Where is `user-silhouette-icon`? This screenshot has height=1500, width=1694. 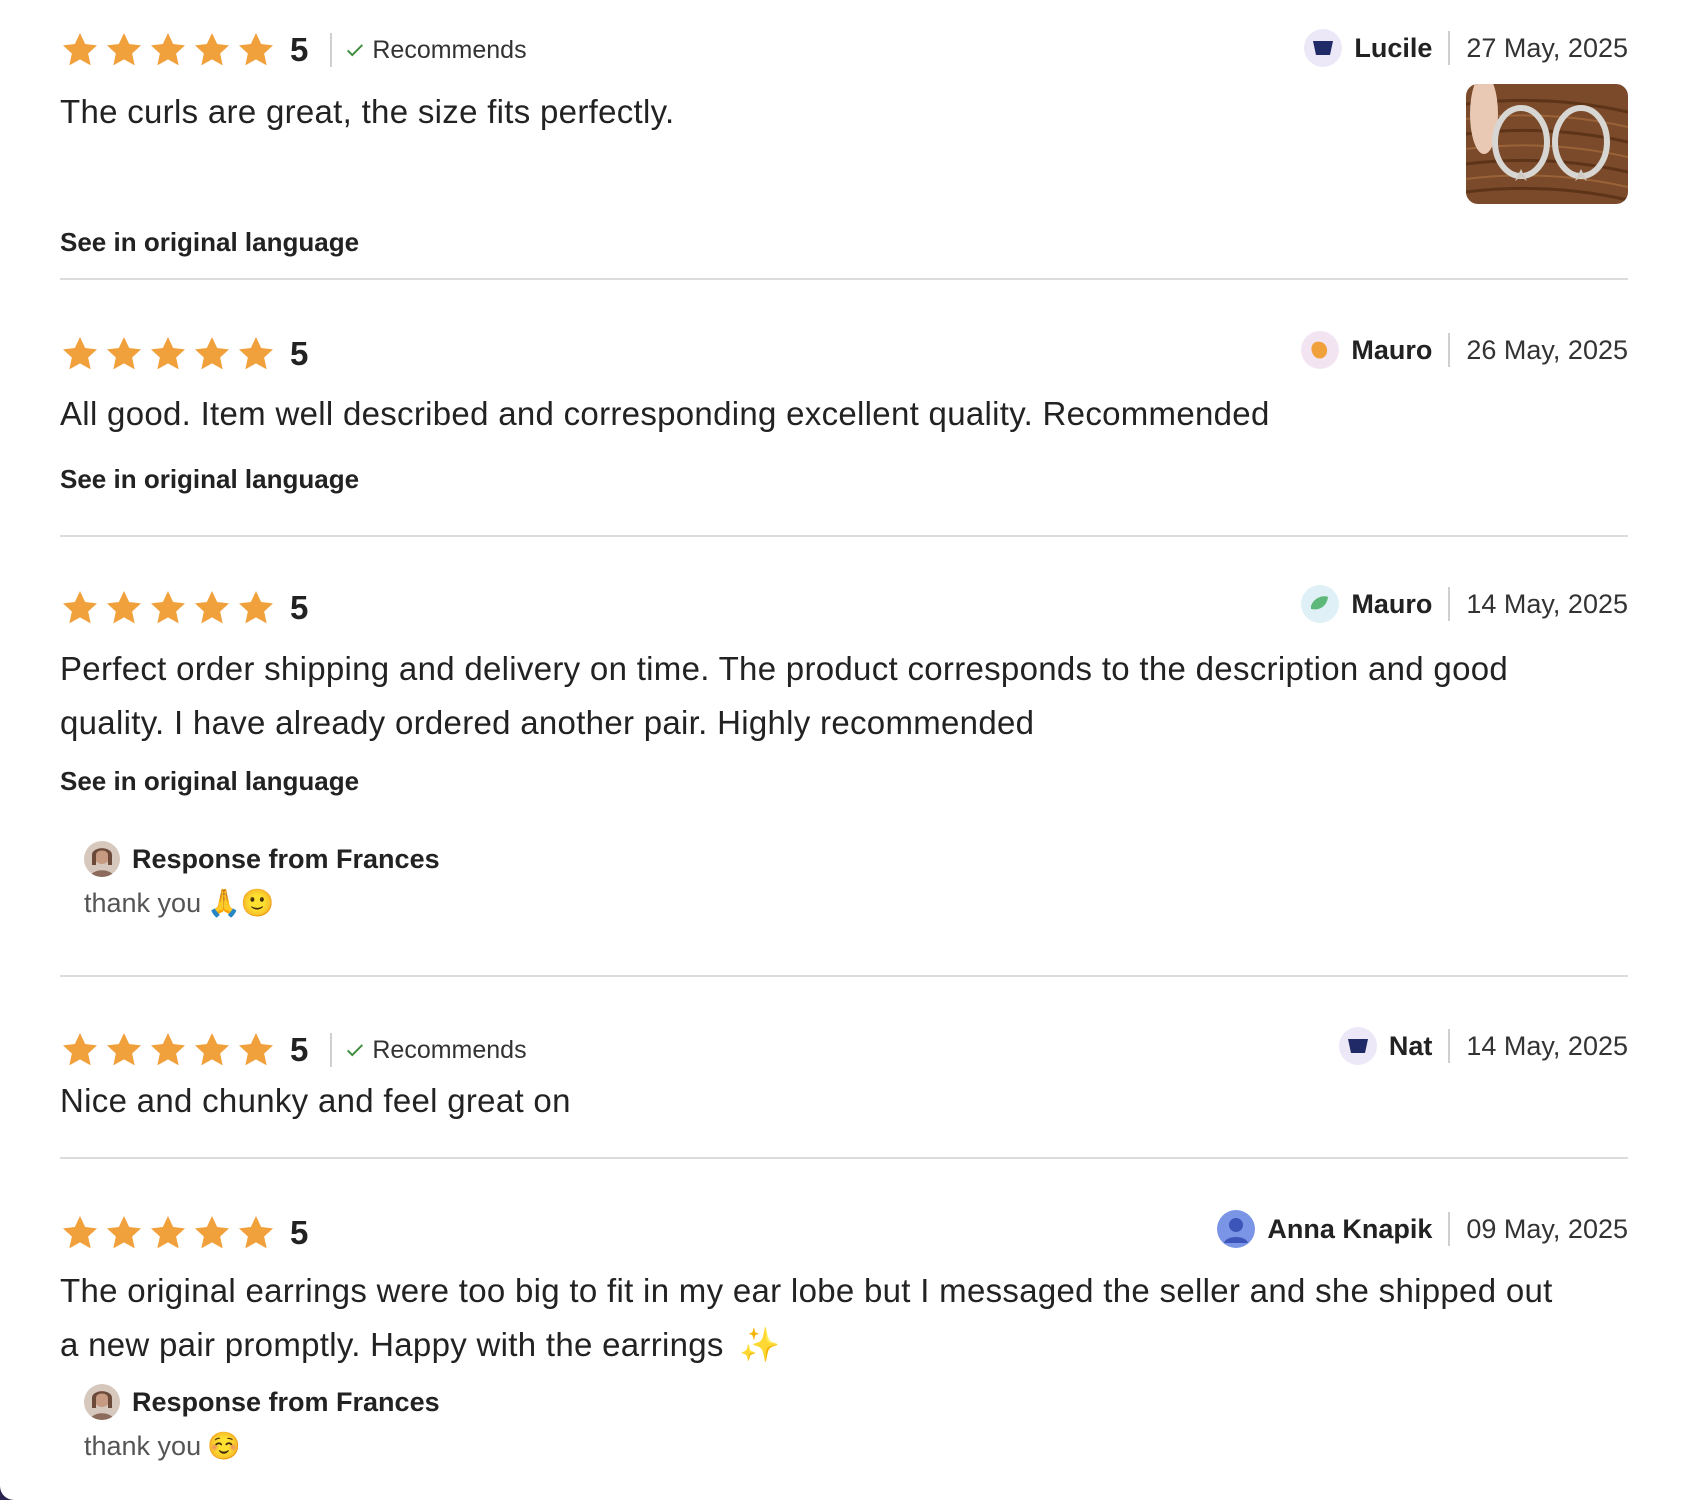 user-silhouette-icon is located at coordinates (1236, 1229).